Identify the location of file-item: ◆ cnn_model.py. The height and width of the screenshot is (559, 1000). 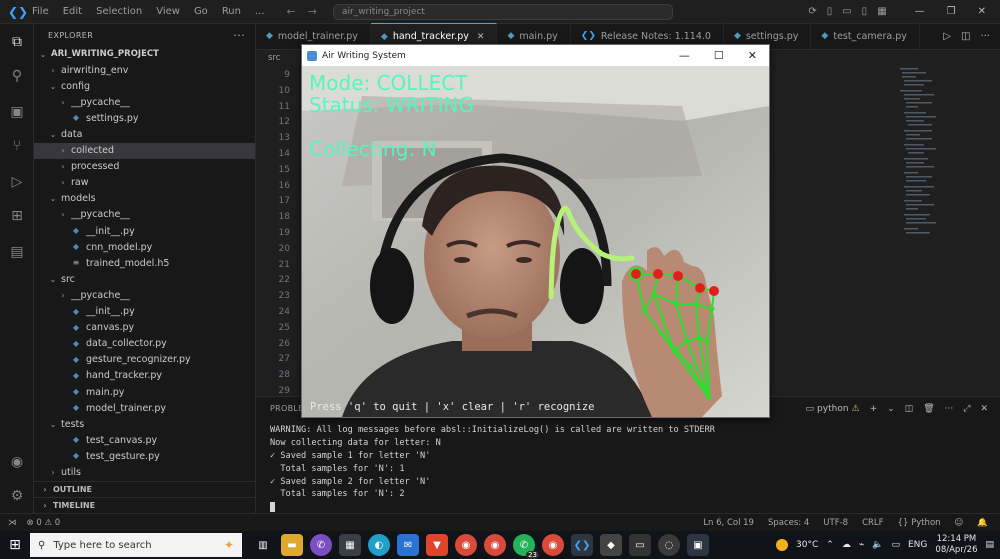
(144, 247).